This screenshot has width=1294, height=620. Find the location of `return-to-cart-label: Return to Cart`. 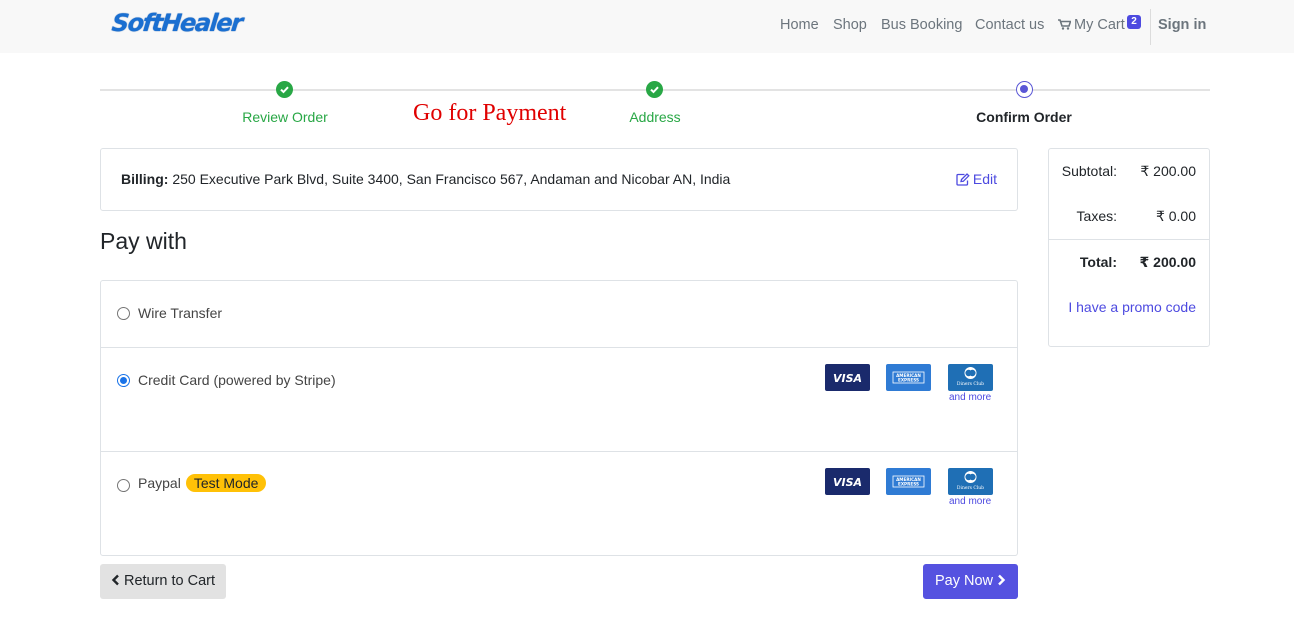

return-to-cart-label: Return to Cart is located at coordinates (169, 581).